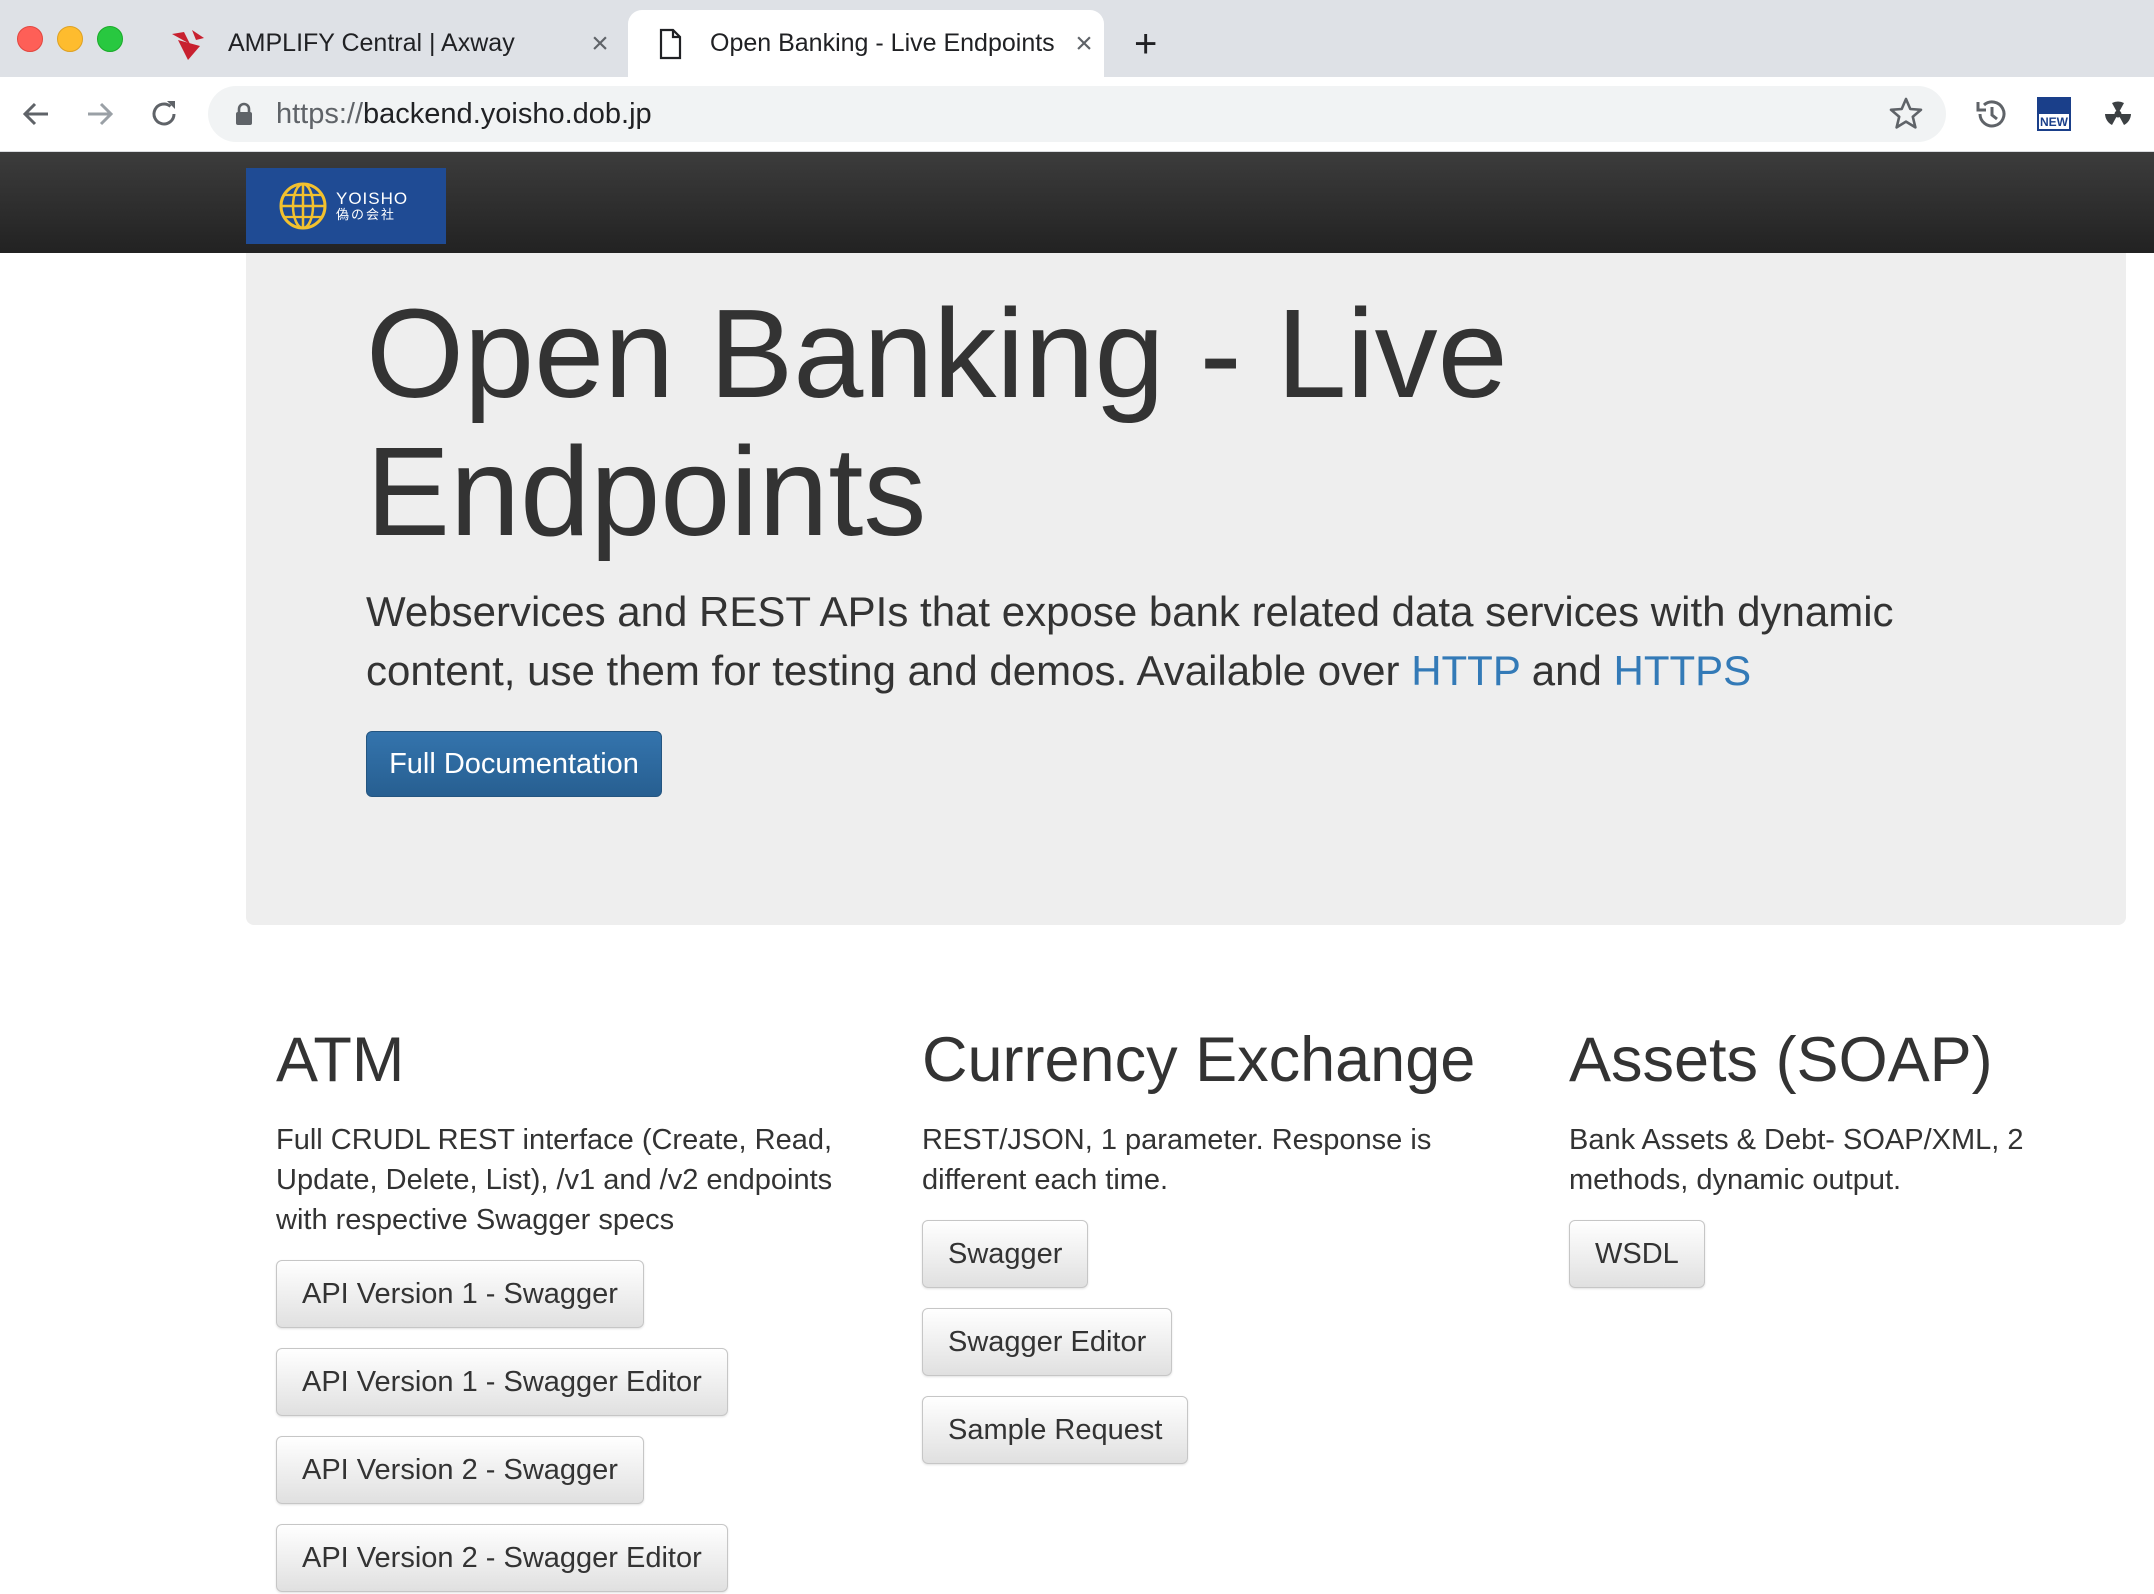  I want to click on api-v2-swagger-editor-button: API Version 2 - Swagger Editor, so click(502, 1558).